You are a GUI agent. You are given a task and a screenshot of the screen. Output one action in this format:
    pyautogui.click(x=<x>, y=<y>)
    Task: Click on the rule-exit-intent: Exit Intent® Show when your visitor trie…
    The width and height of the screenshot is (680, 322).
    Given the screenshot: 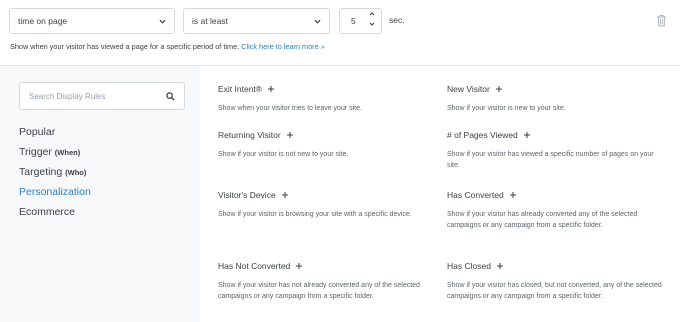 What is the action you would take?
    pyautogui.click(x=325, y=98)
    